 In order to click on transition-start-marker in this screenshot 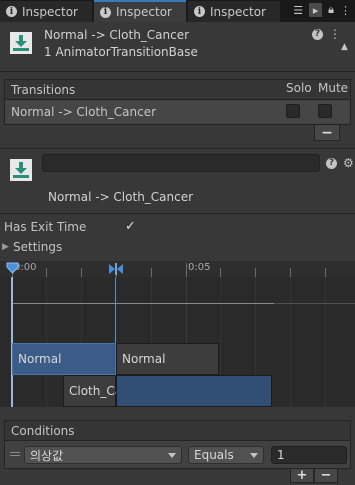, I will do `click(12, 269)`.